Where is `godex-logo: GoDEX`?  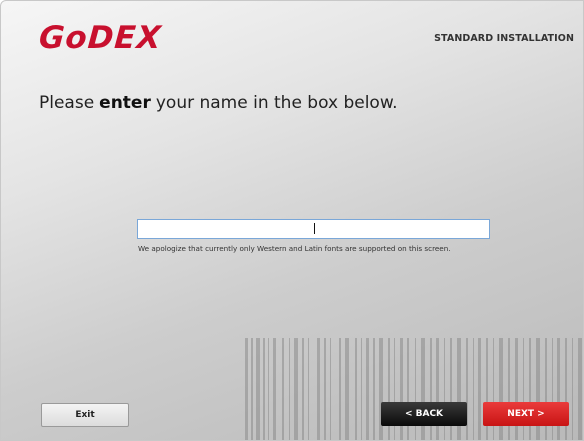
godex-logo: GoDEX is located at coordinates (100, 38).